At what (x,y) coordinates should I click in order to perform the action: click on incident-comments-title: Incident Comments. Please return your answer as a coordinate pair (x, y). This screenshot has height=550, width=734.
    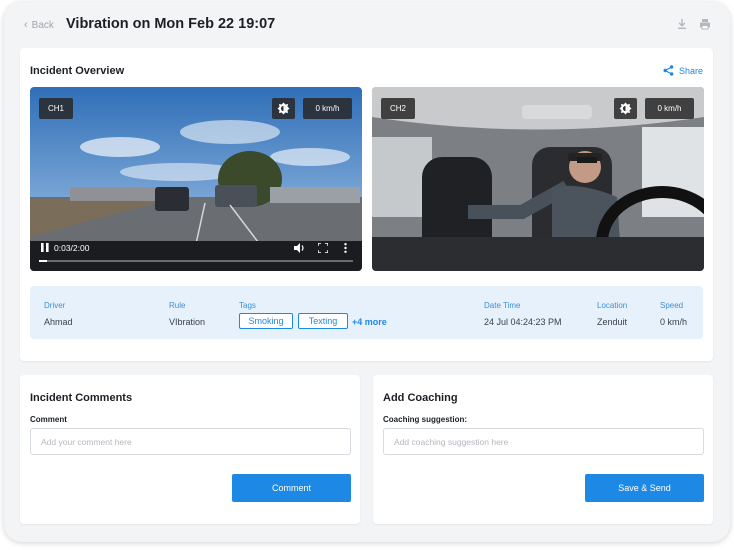
    Looking at the image, I should click on (81, 398).